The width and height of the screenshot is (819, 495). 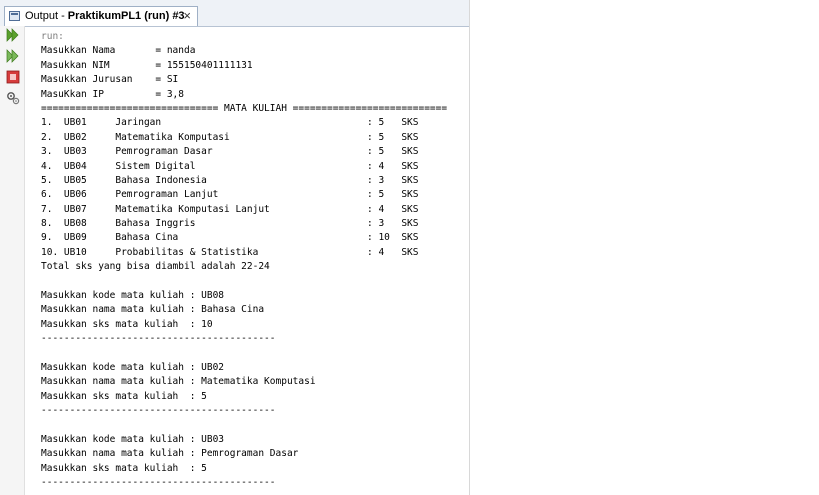 I want to click on console-line: Masukkan nama mata kuliah : Bahasa Cina, so click(x=153, y=310).